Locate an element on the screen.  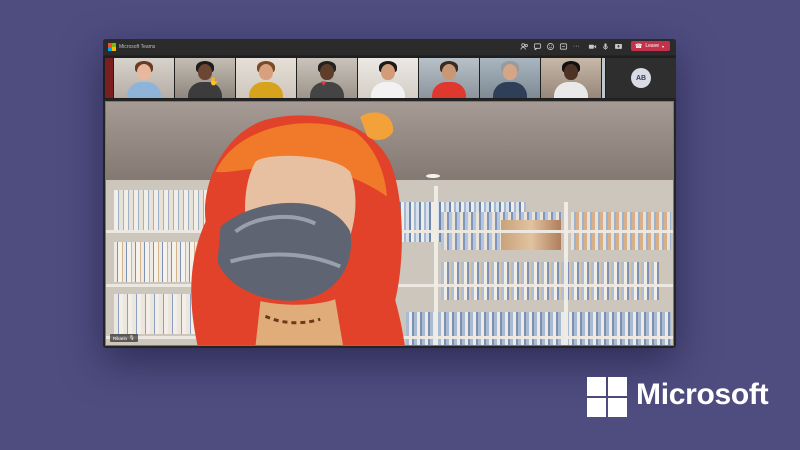
microsoft-wordmark: Microsoft is located at coordinates (702, 394).